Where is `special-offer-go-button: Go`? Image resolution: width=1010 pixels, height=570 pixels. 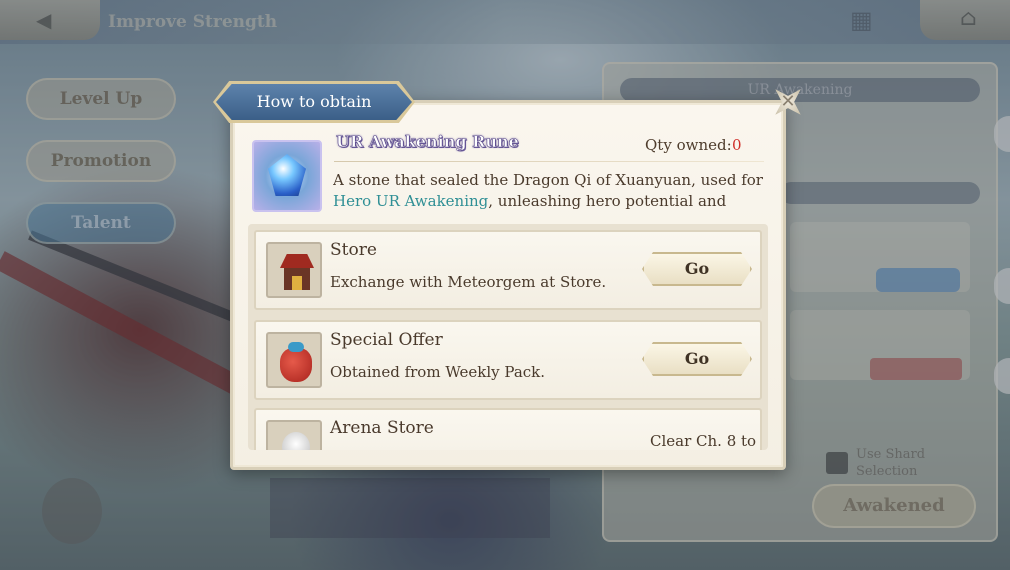
special-offer-go-button: Go is located at coordinates (697, 359).